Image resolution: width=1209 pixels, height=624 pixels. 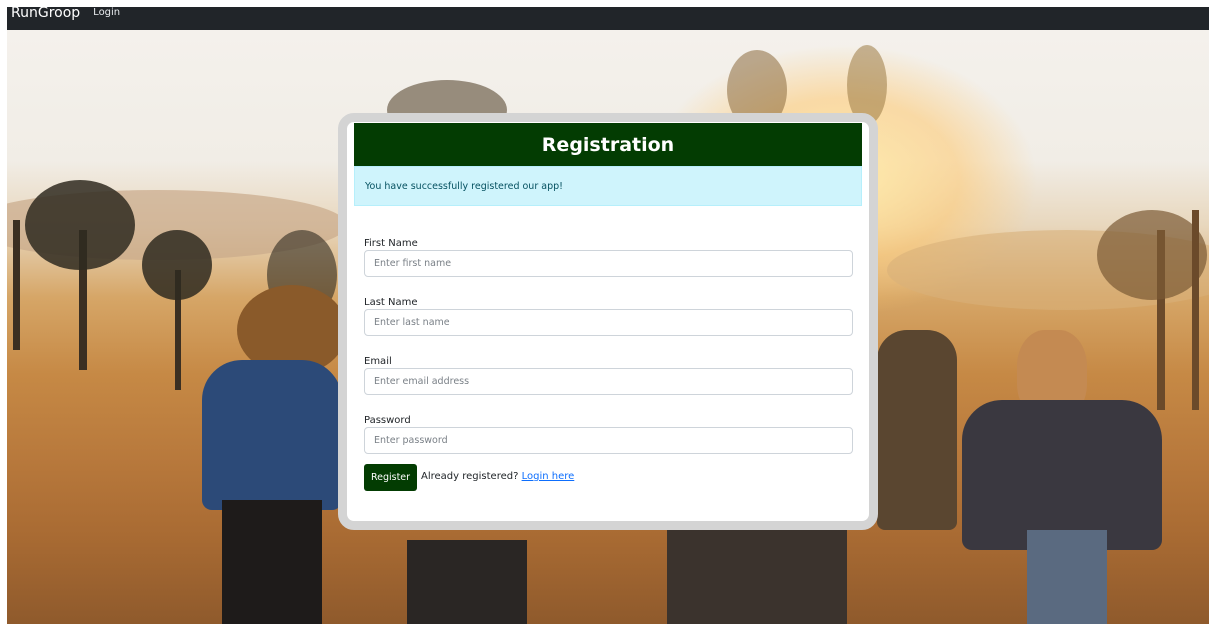 I want to click on last-name-label: Last Name, so click(x=391, y=302).